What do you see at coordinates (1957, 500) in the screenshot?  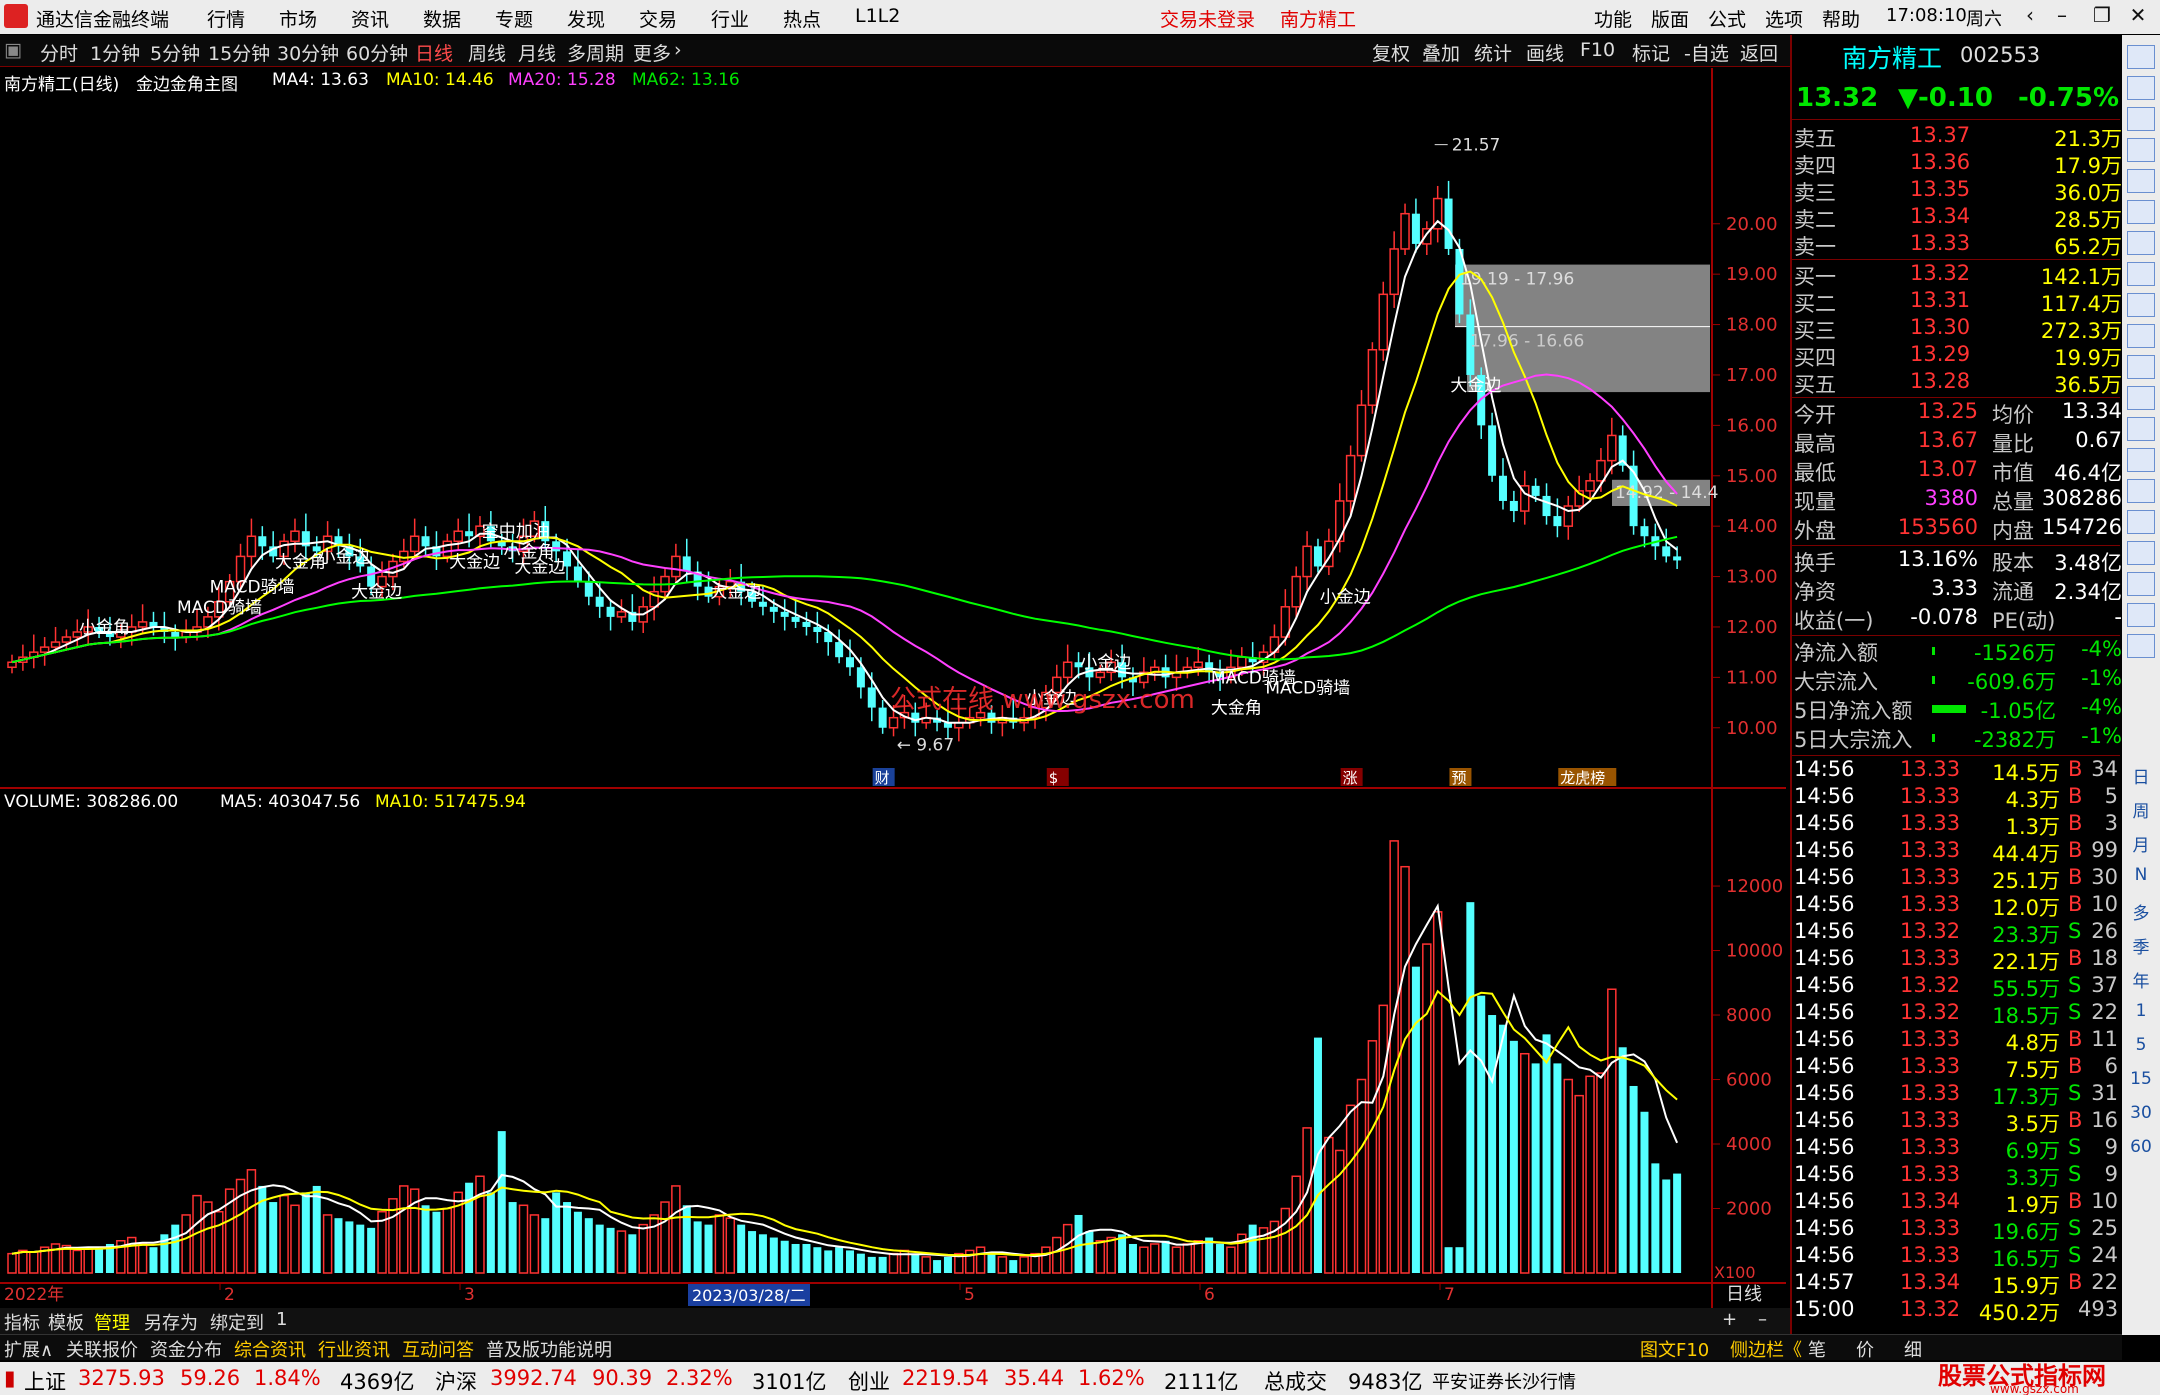 I see `stat-row: 现量 3380 总量 308286` at bounding box center [1957, 500].